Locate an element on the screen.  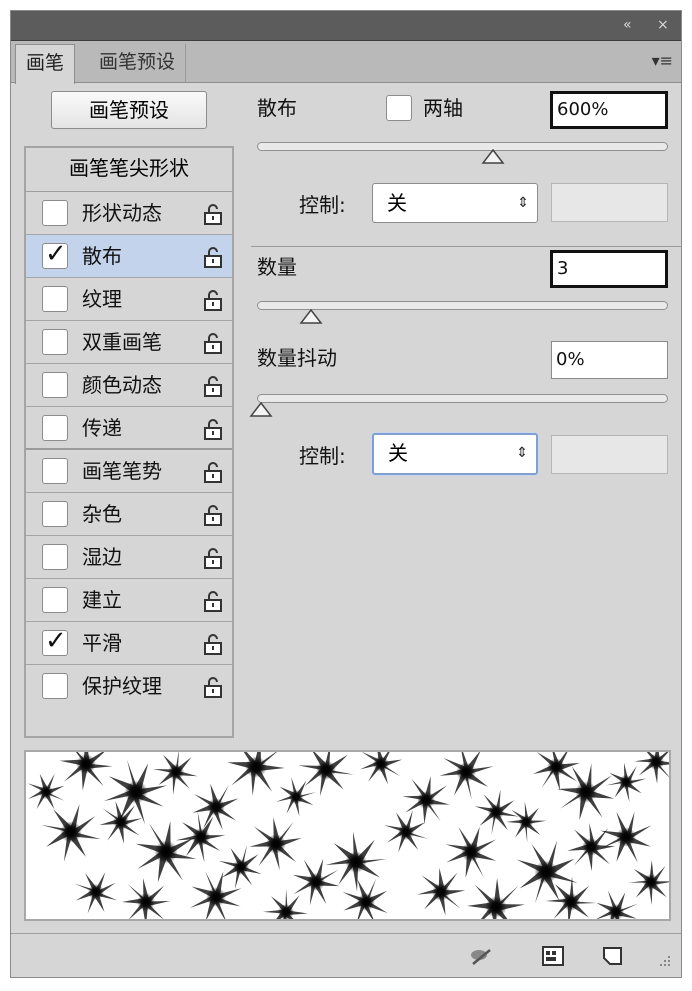
option-label: 平滑 is located at coordinates (102, 643).